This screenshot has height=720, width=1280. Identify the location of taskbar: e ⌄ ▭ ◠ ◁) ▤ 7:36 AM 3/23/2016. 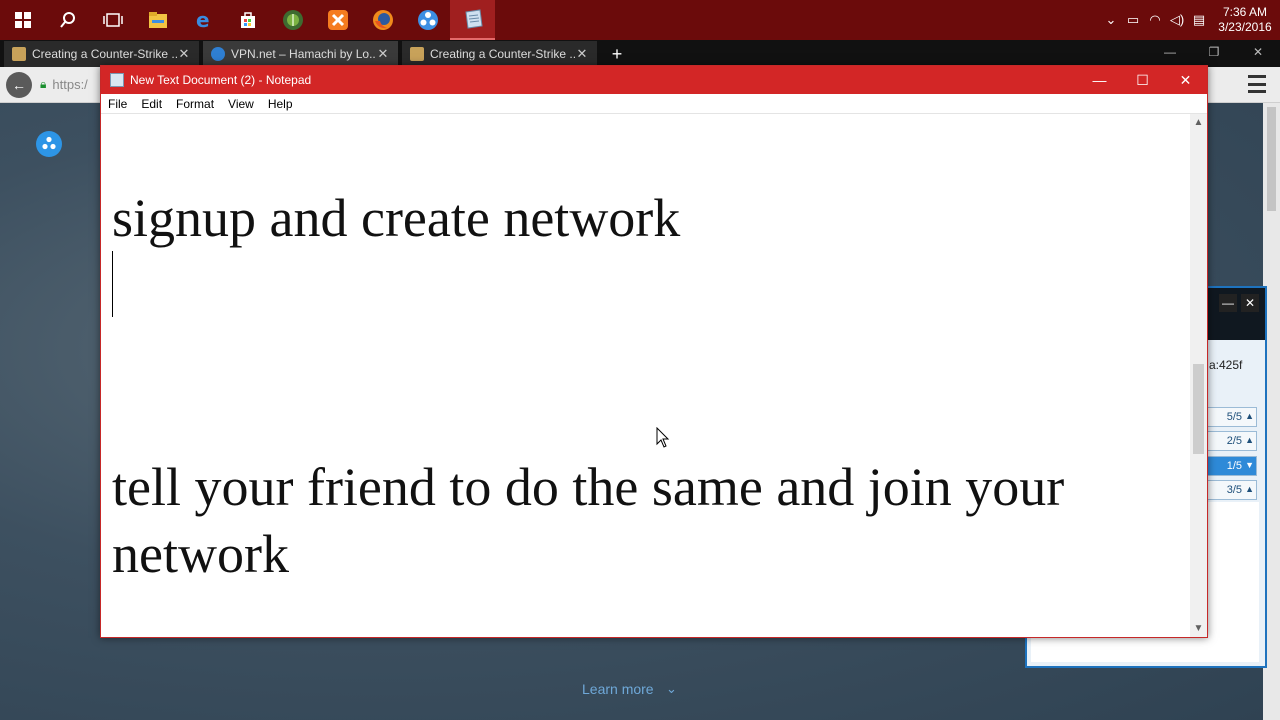
(640, 20).